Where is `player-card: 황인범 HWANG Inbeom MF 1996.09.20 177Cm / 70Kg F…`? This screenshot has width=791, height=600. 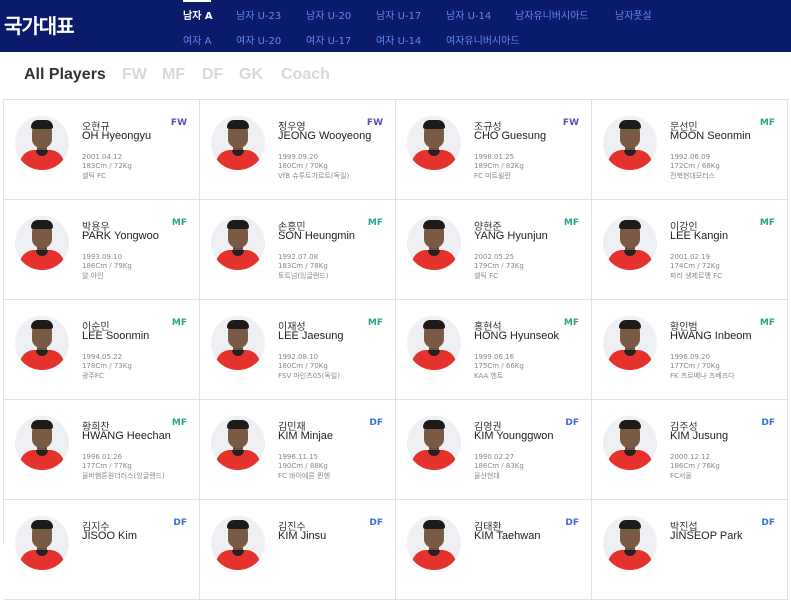
player-card: 황인범 HWANG Inbeom MF 1996.09.20 177Cm / 70Kg F… is located at coordinates (690, 350).